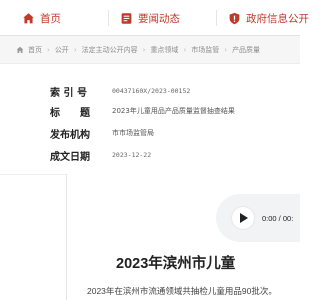 The image size is (320, 300). I want to click on index-value: 00437160X/2023-00152, so click(151, 91).